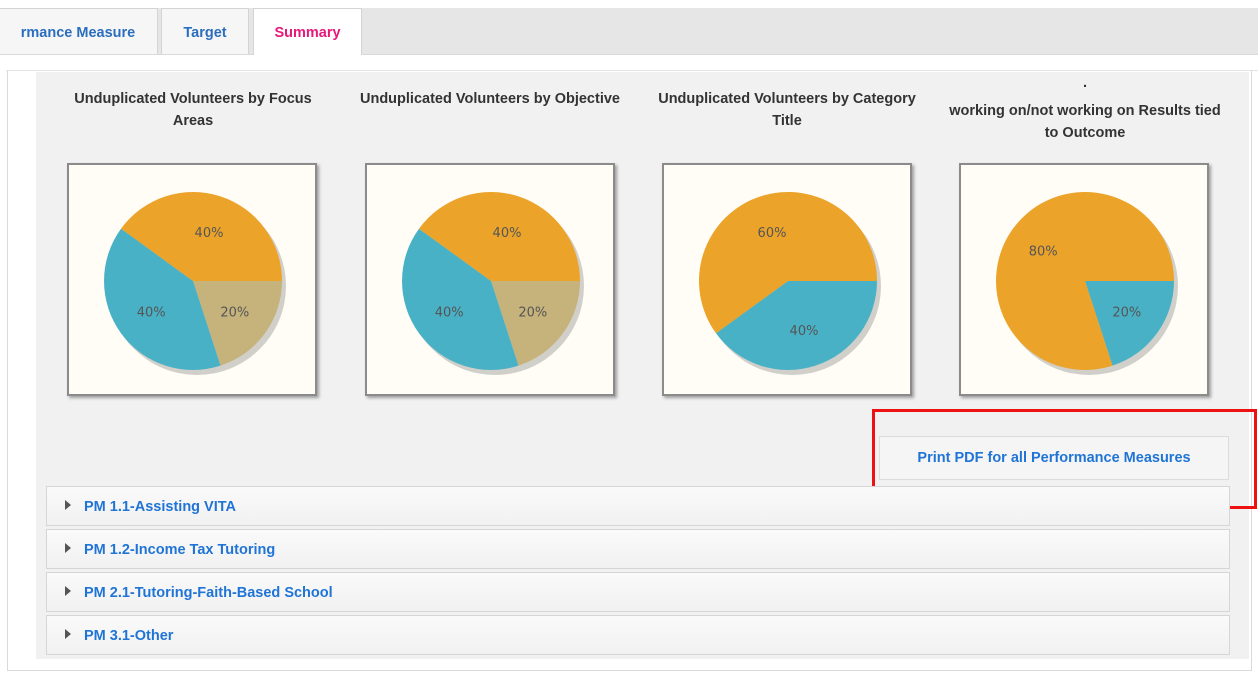 Image resolution: width=1258 pixels, height=677 pixels. I want to click on chart-title-objective: Unduplicated Volunteers by Objective, so click(490, 99).